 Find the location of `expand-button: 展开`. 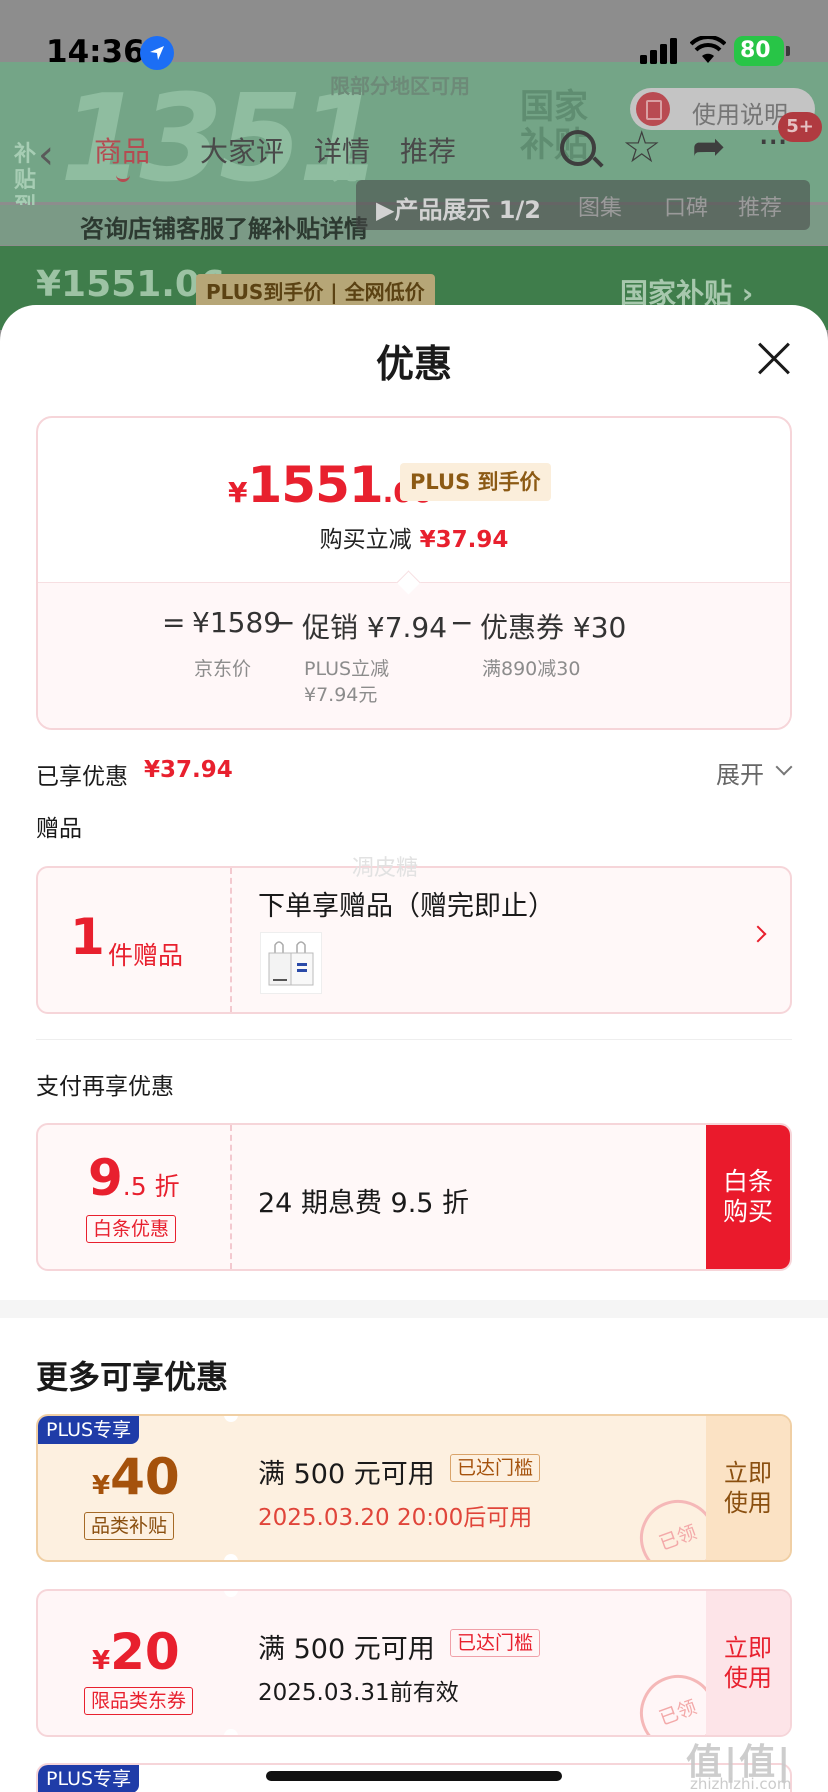

expand-button: 展开 is located at coordinates (740, 772).